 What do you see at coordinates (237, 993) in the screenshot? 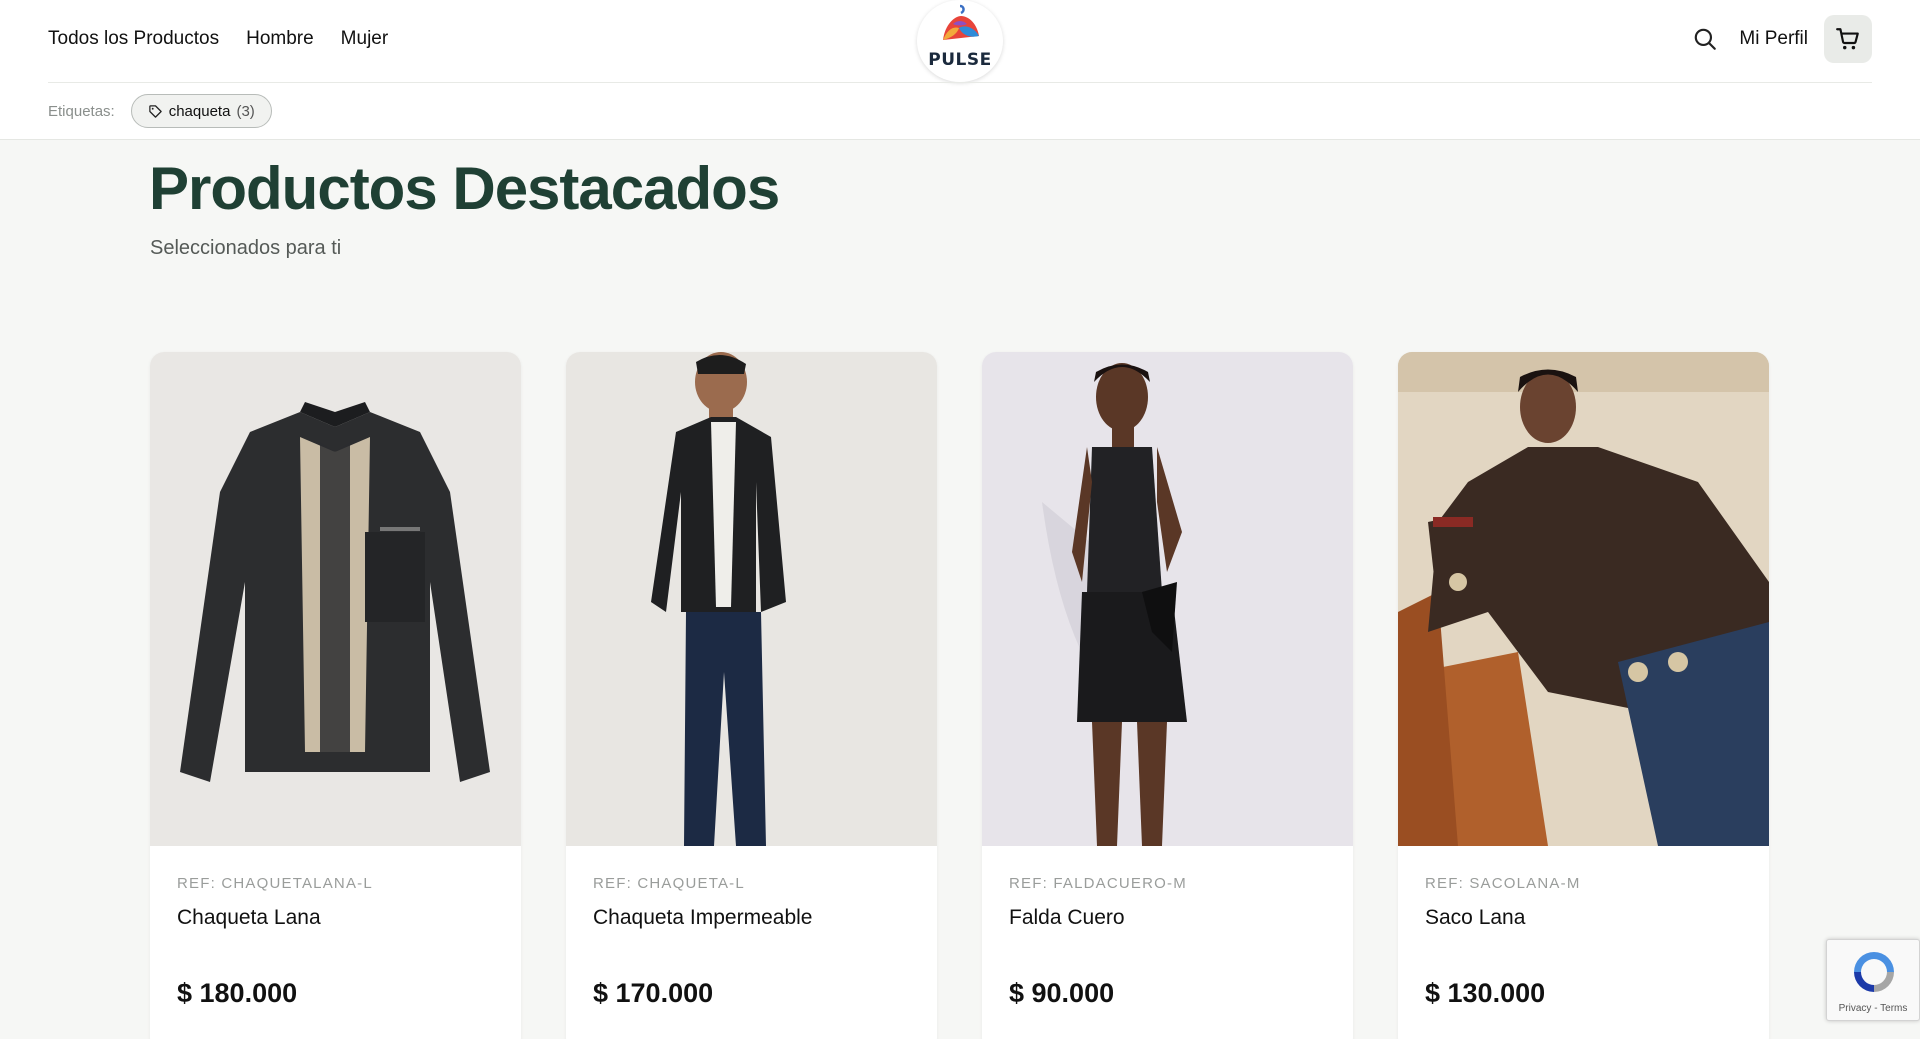
I see `product-price: $ 180.000` at bounding box center [237, 993].